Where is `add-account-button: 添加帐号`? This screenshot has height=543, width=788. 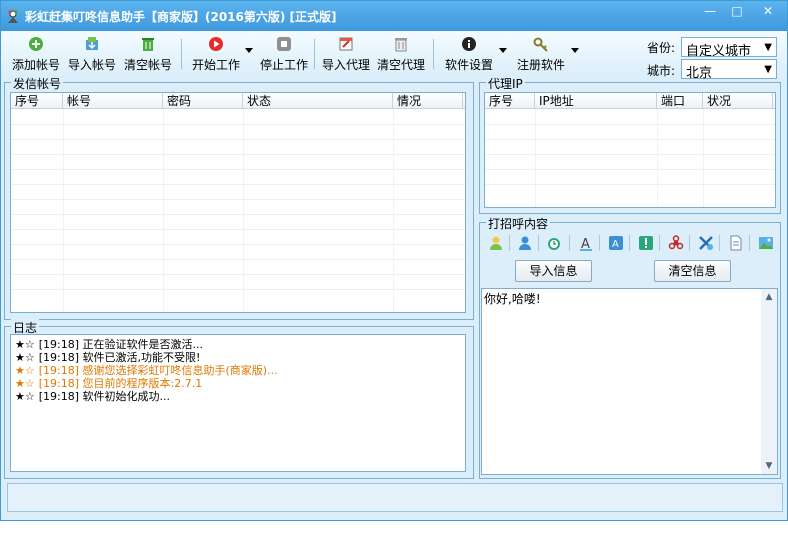
add-account-button: 添加帐号 is located at coordinates (36, 53).